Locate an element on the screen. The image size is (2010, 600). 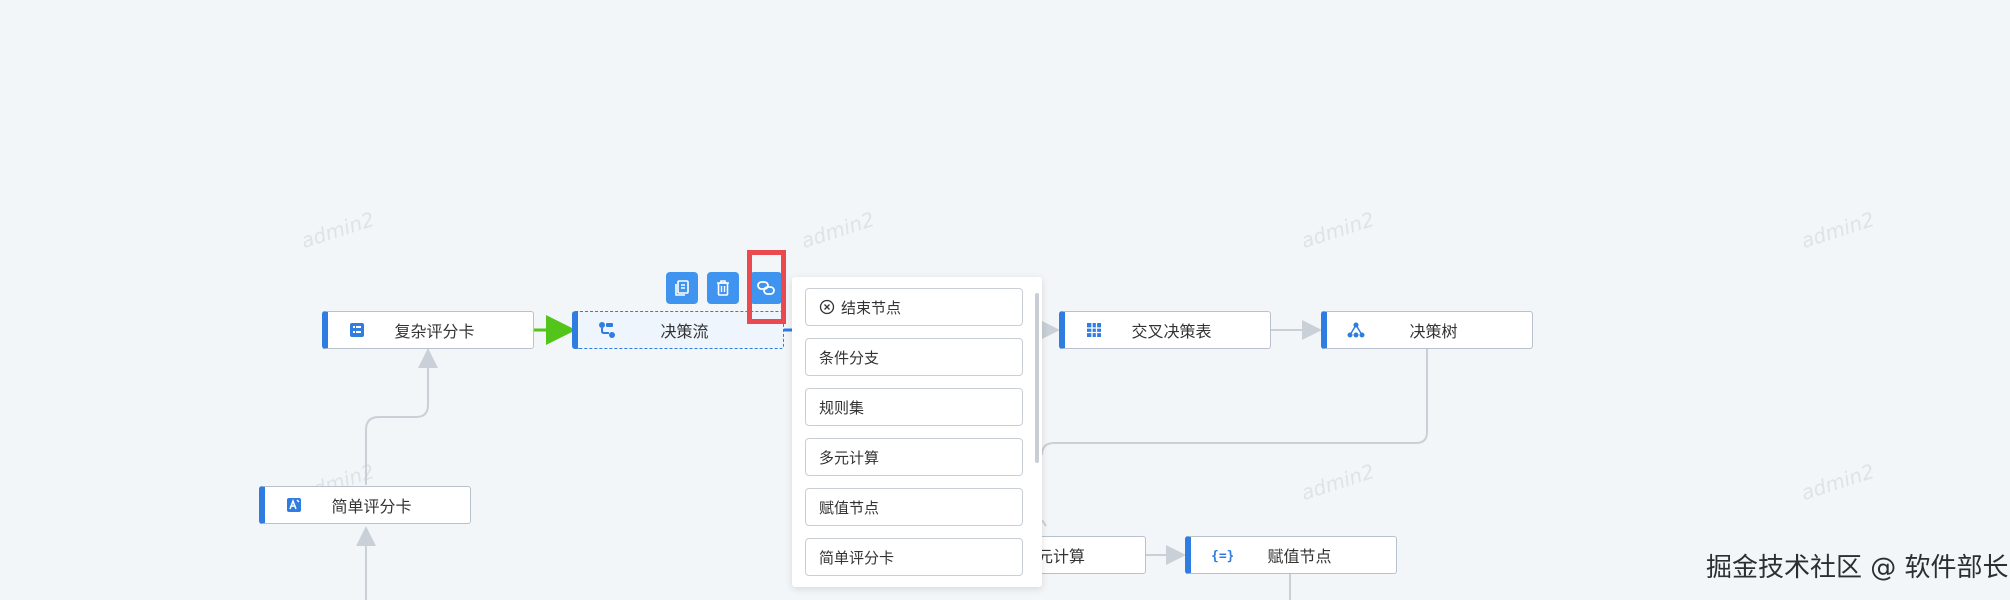
edge-simple-to-complex is located at coordinates (401, 416).